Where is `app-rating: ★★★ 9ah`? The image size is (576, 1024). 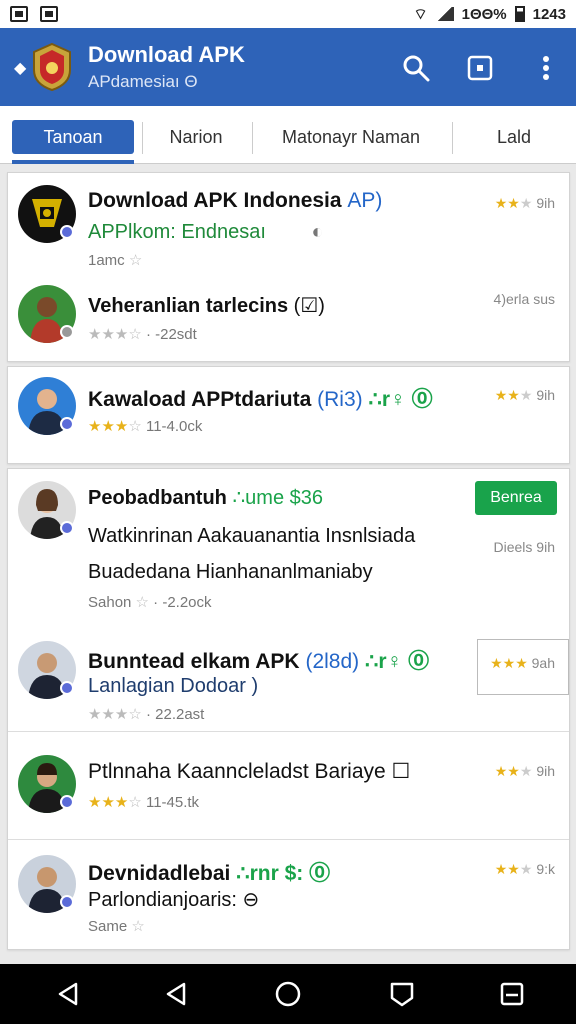
app-rating: ★★★ 9ah is located at coordinates (522, 663).